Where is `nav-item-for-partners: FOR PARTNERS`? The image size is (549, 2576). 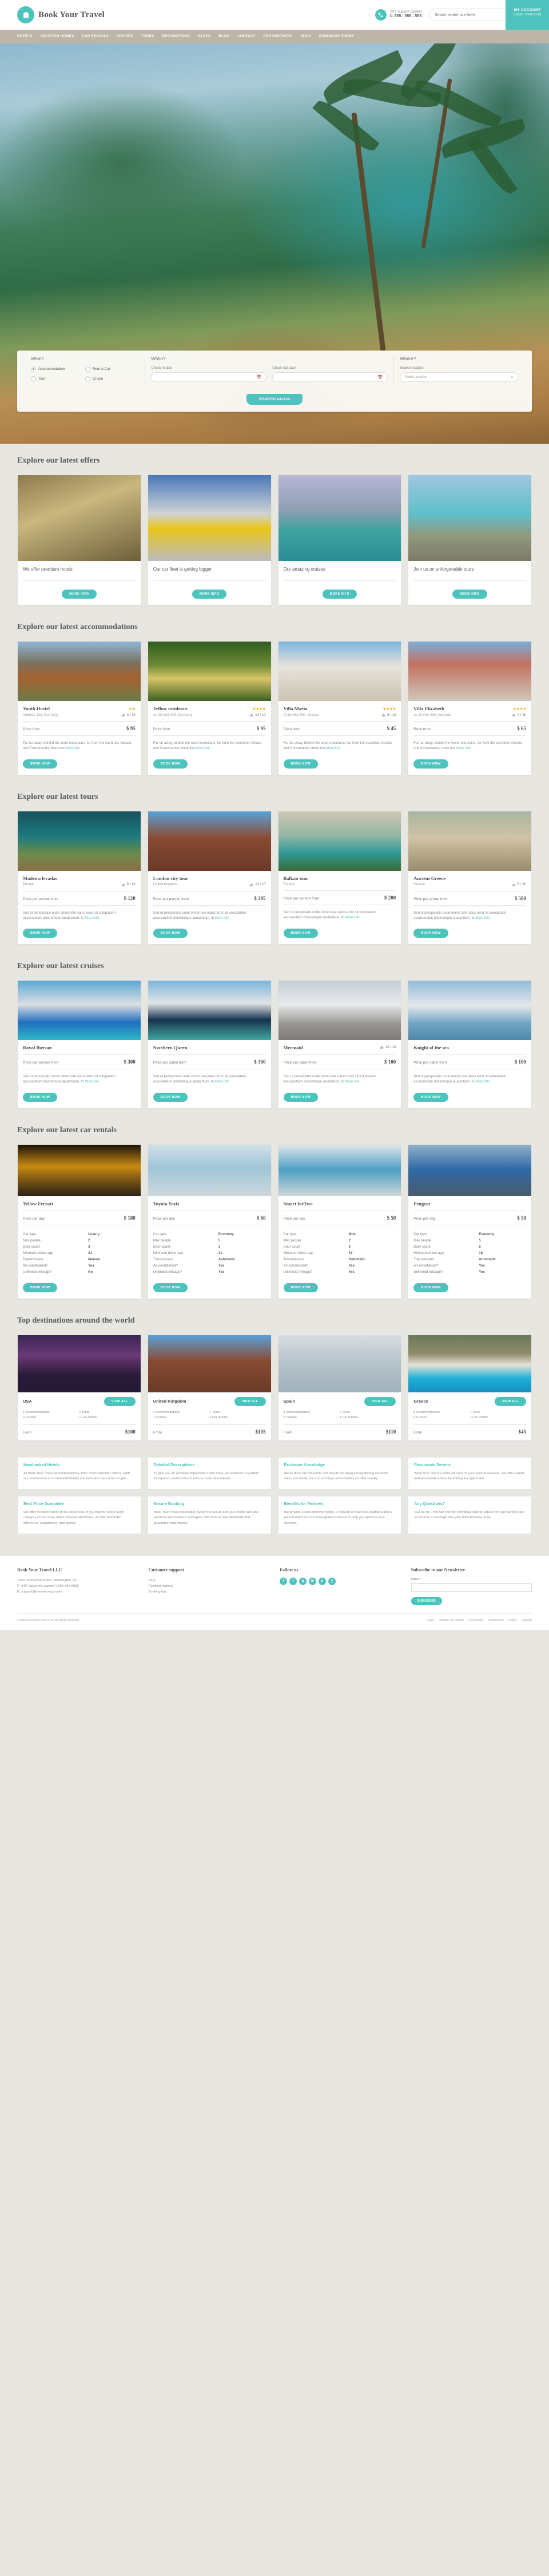
nav-item-for-partners: FOR PARTNERS is located at coordinates (277, 36).